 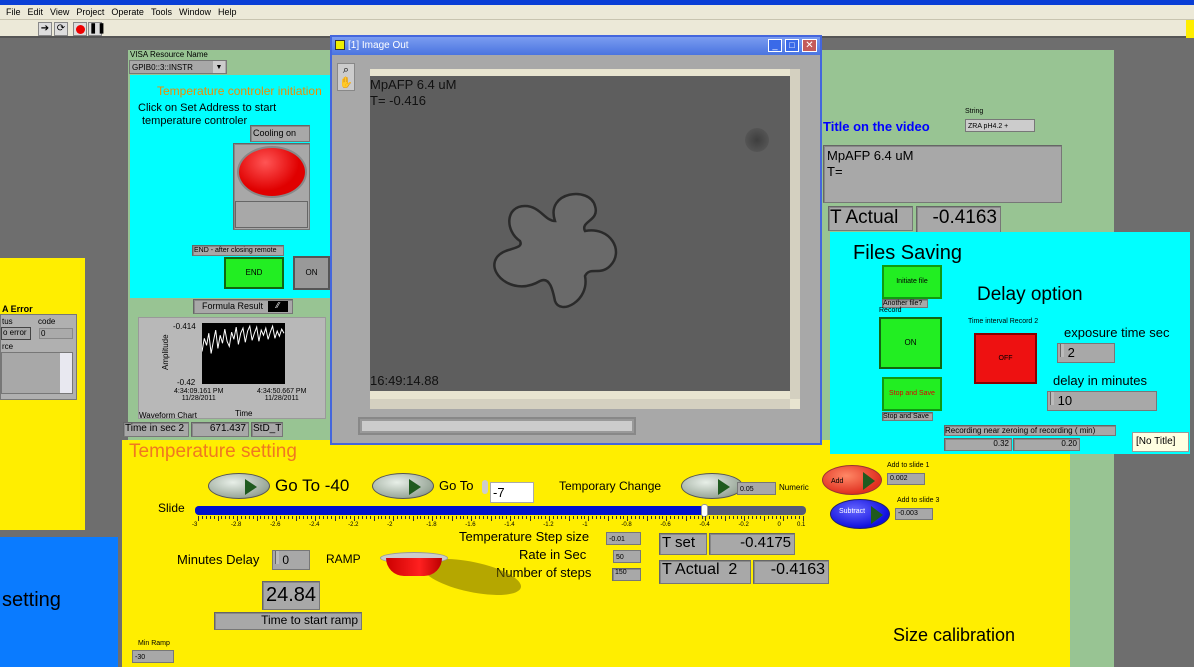 I want to click on recording-value-1: 0.32, so click(x=978, y=444).